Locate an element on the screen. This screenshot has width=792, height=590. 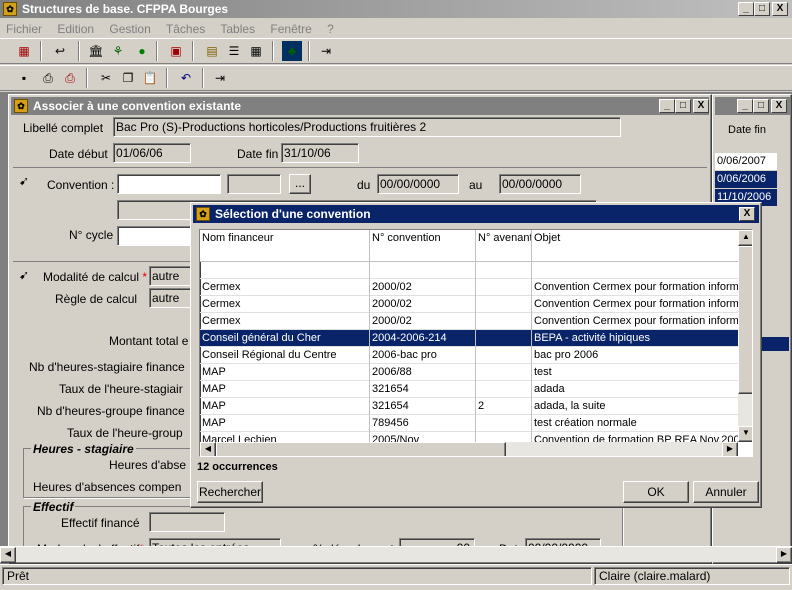
back-grid-row: 0/06/2006 is located at coordinates (746, 179).